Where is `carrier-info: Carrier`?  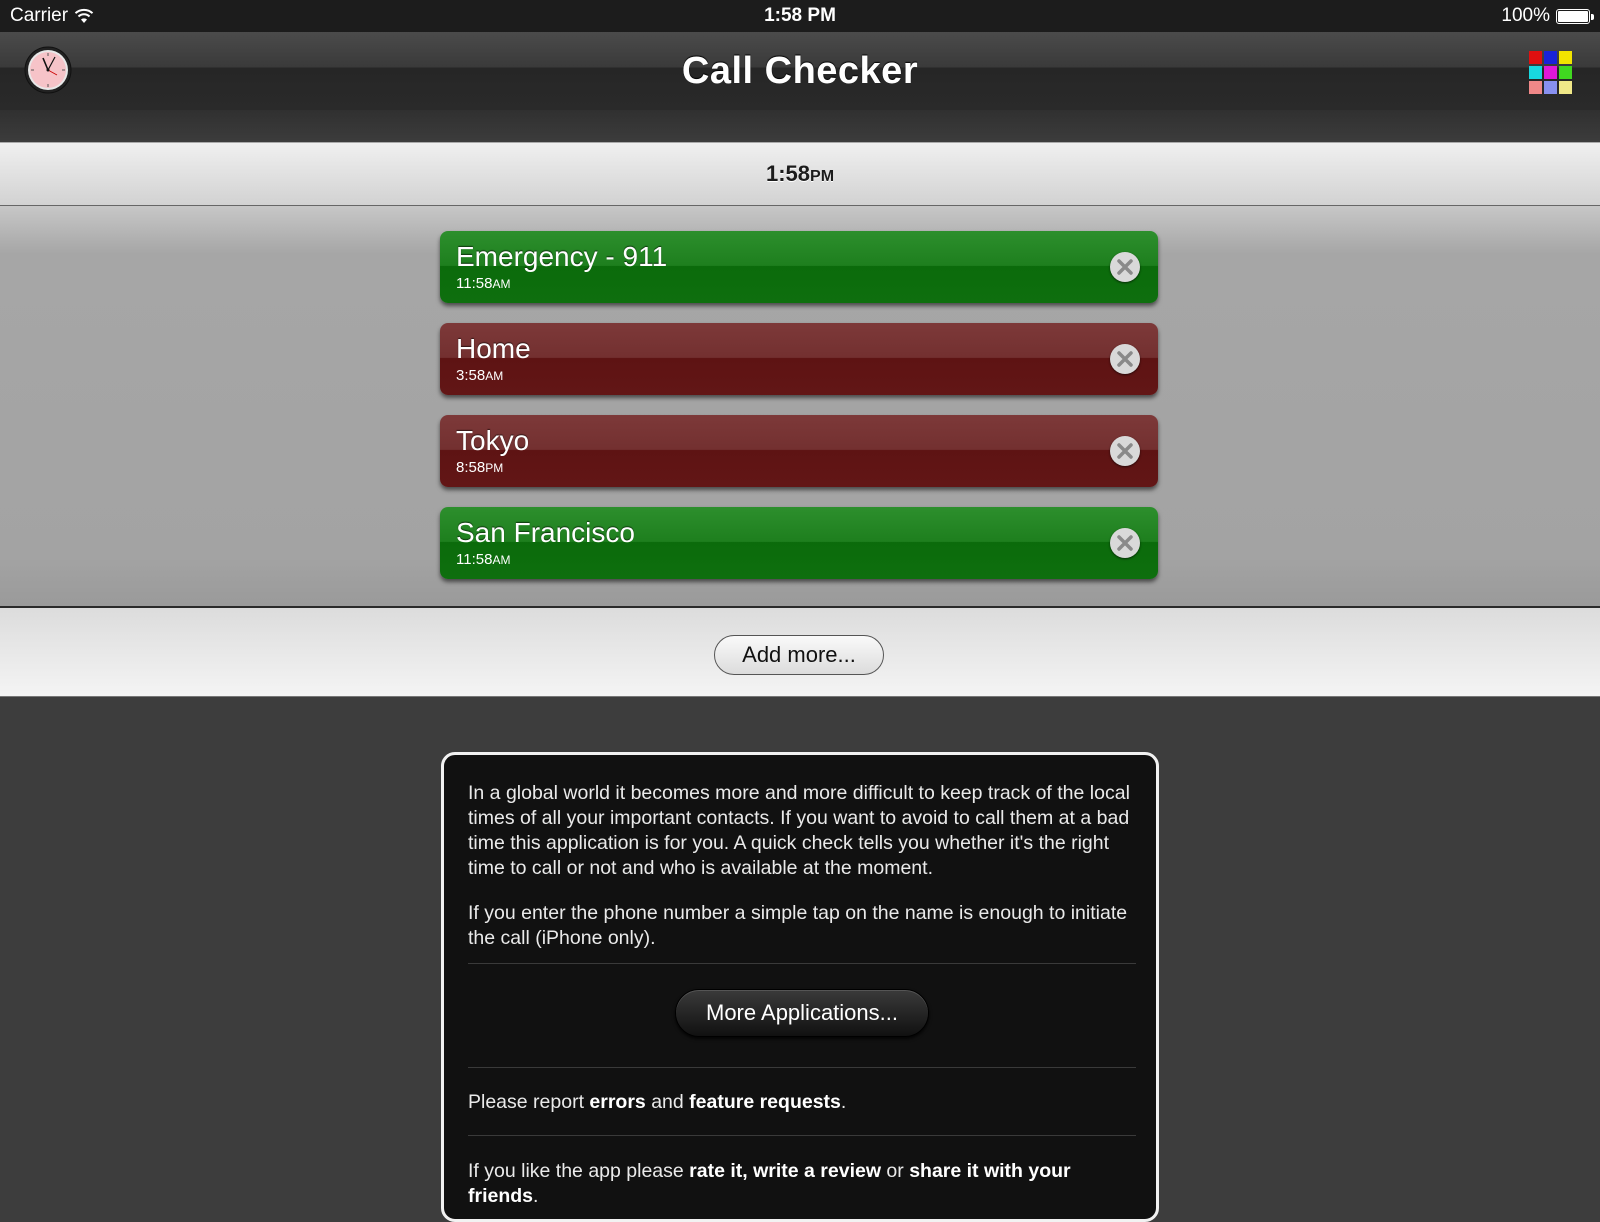
carrier-info: Carrier is located at coordinates (52, 16).